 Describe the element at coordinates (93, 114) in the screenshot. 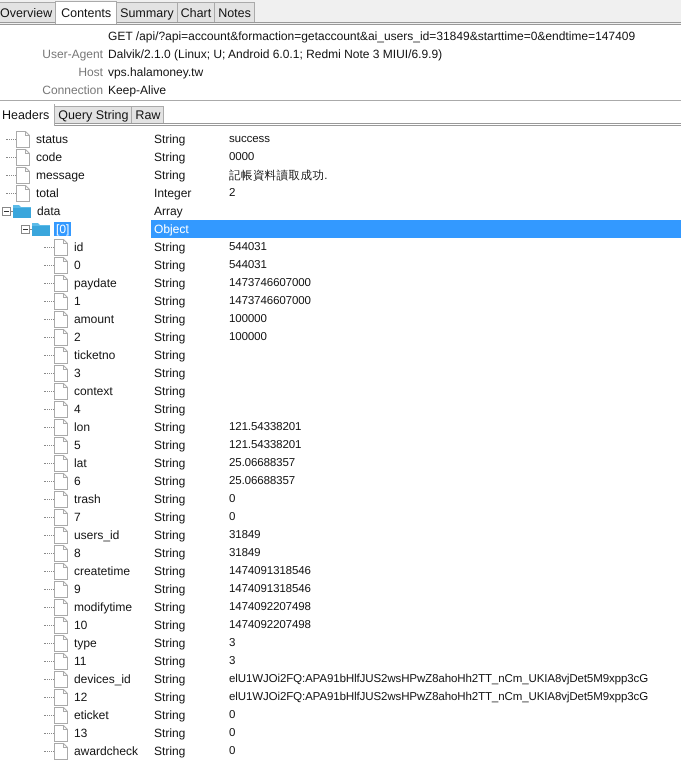

I see `tab: Query String` at that location.